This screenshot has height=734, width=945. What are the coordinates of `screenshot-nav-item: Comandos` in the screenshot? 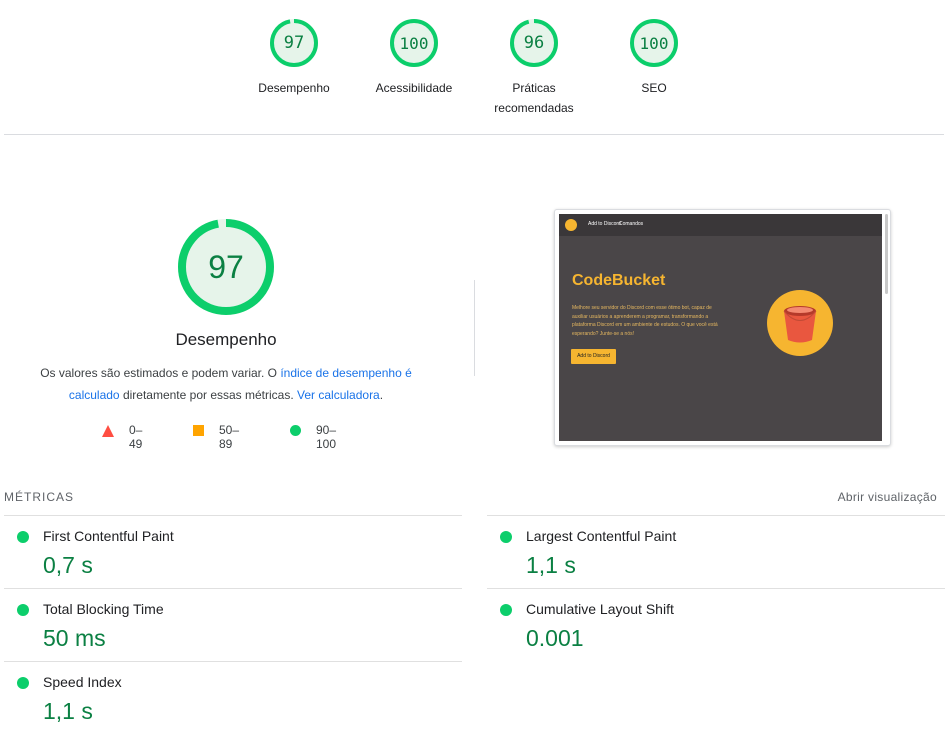 It's located at (631, 224).